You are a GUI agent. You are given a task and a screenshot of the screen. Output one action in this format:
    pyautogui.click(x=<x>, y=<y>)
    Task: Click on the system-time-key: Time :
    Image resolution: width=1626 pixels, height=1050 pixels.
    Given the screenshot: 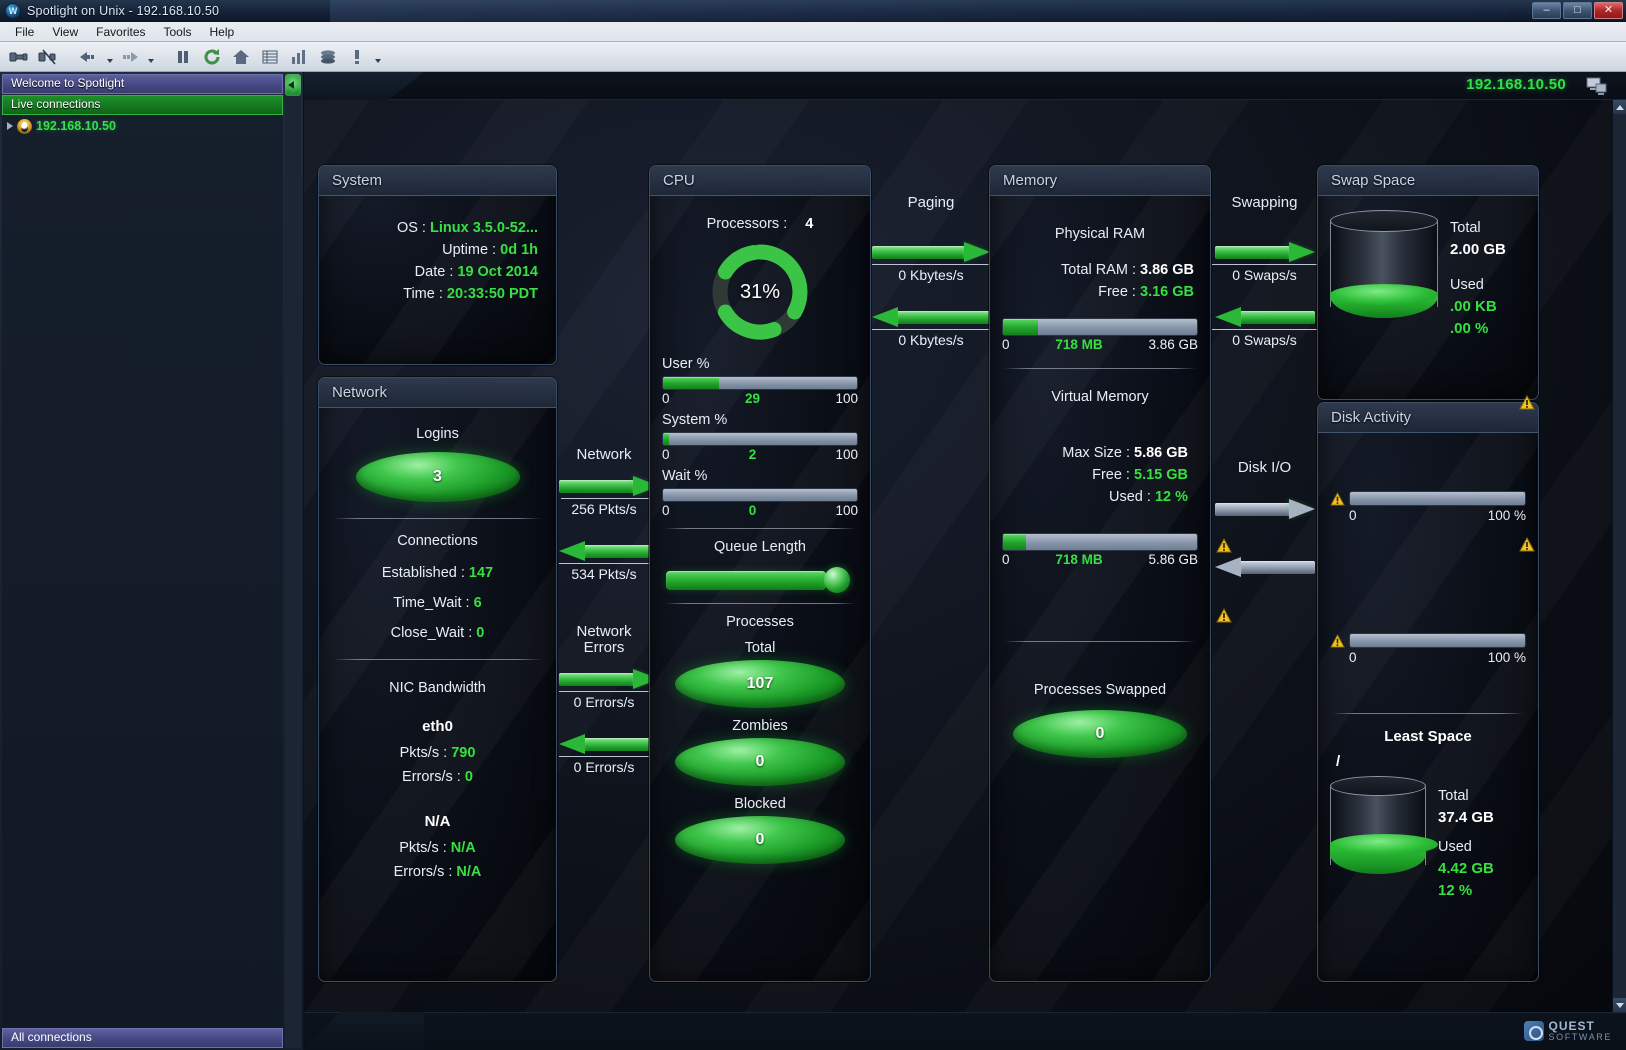 What is the action you would take?
    pyautogui.click(x=423, y=294)
    